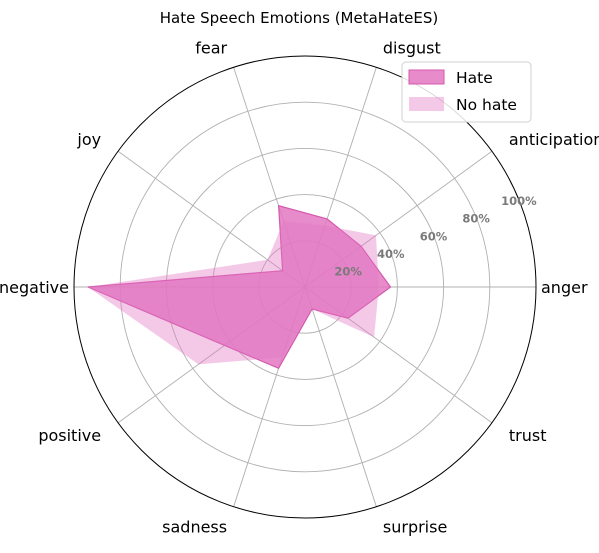 The width and height of the screenshot is (599, 553). I want to click on category-label-anger: anger, so click(564, 287).